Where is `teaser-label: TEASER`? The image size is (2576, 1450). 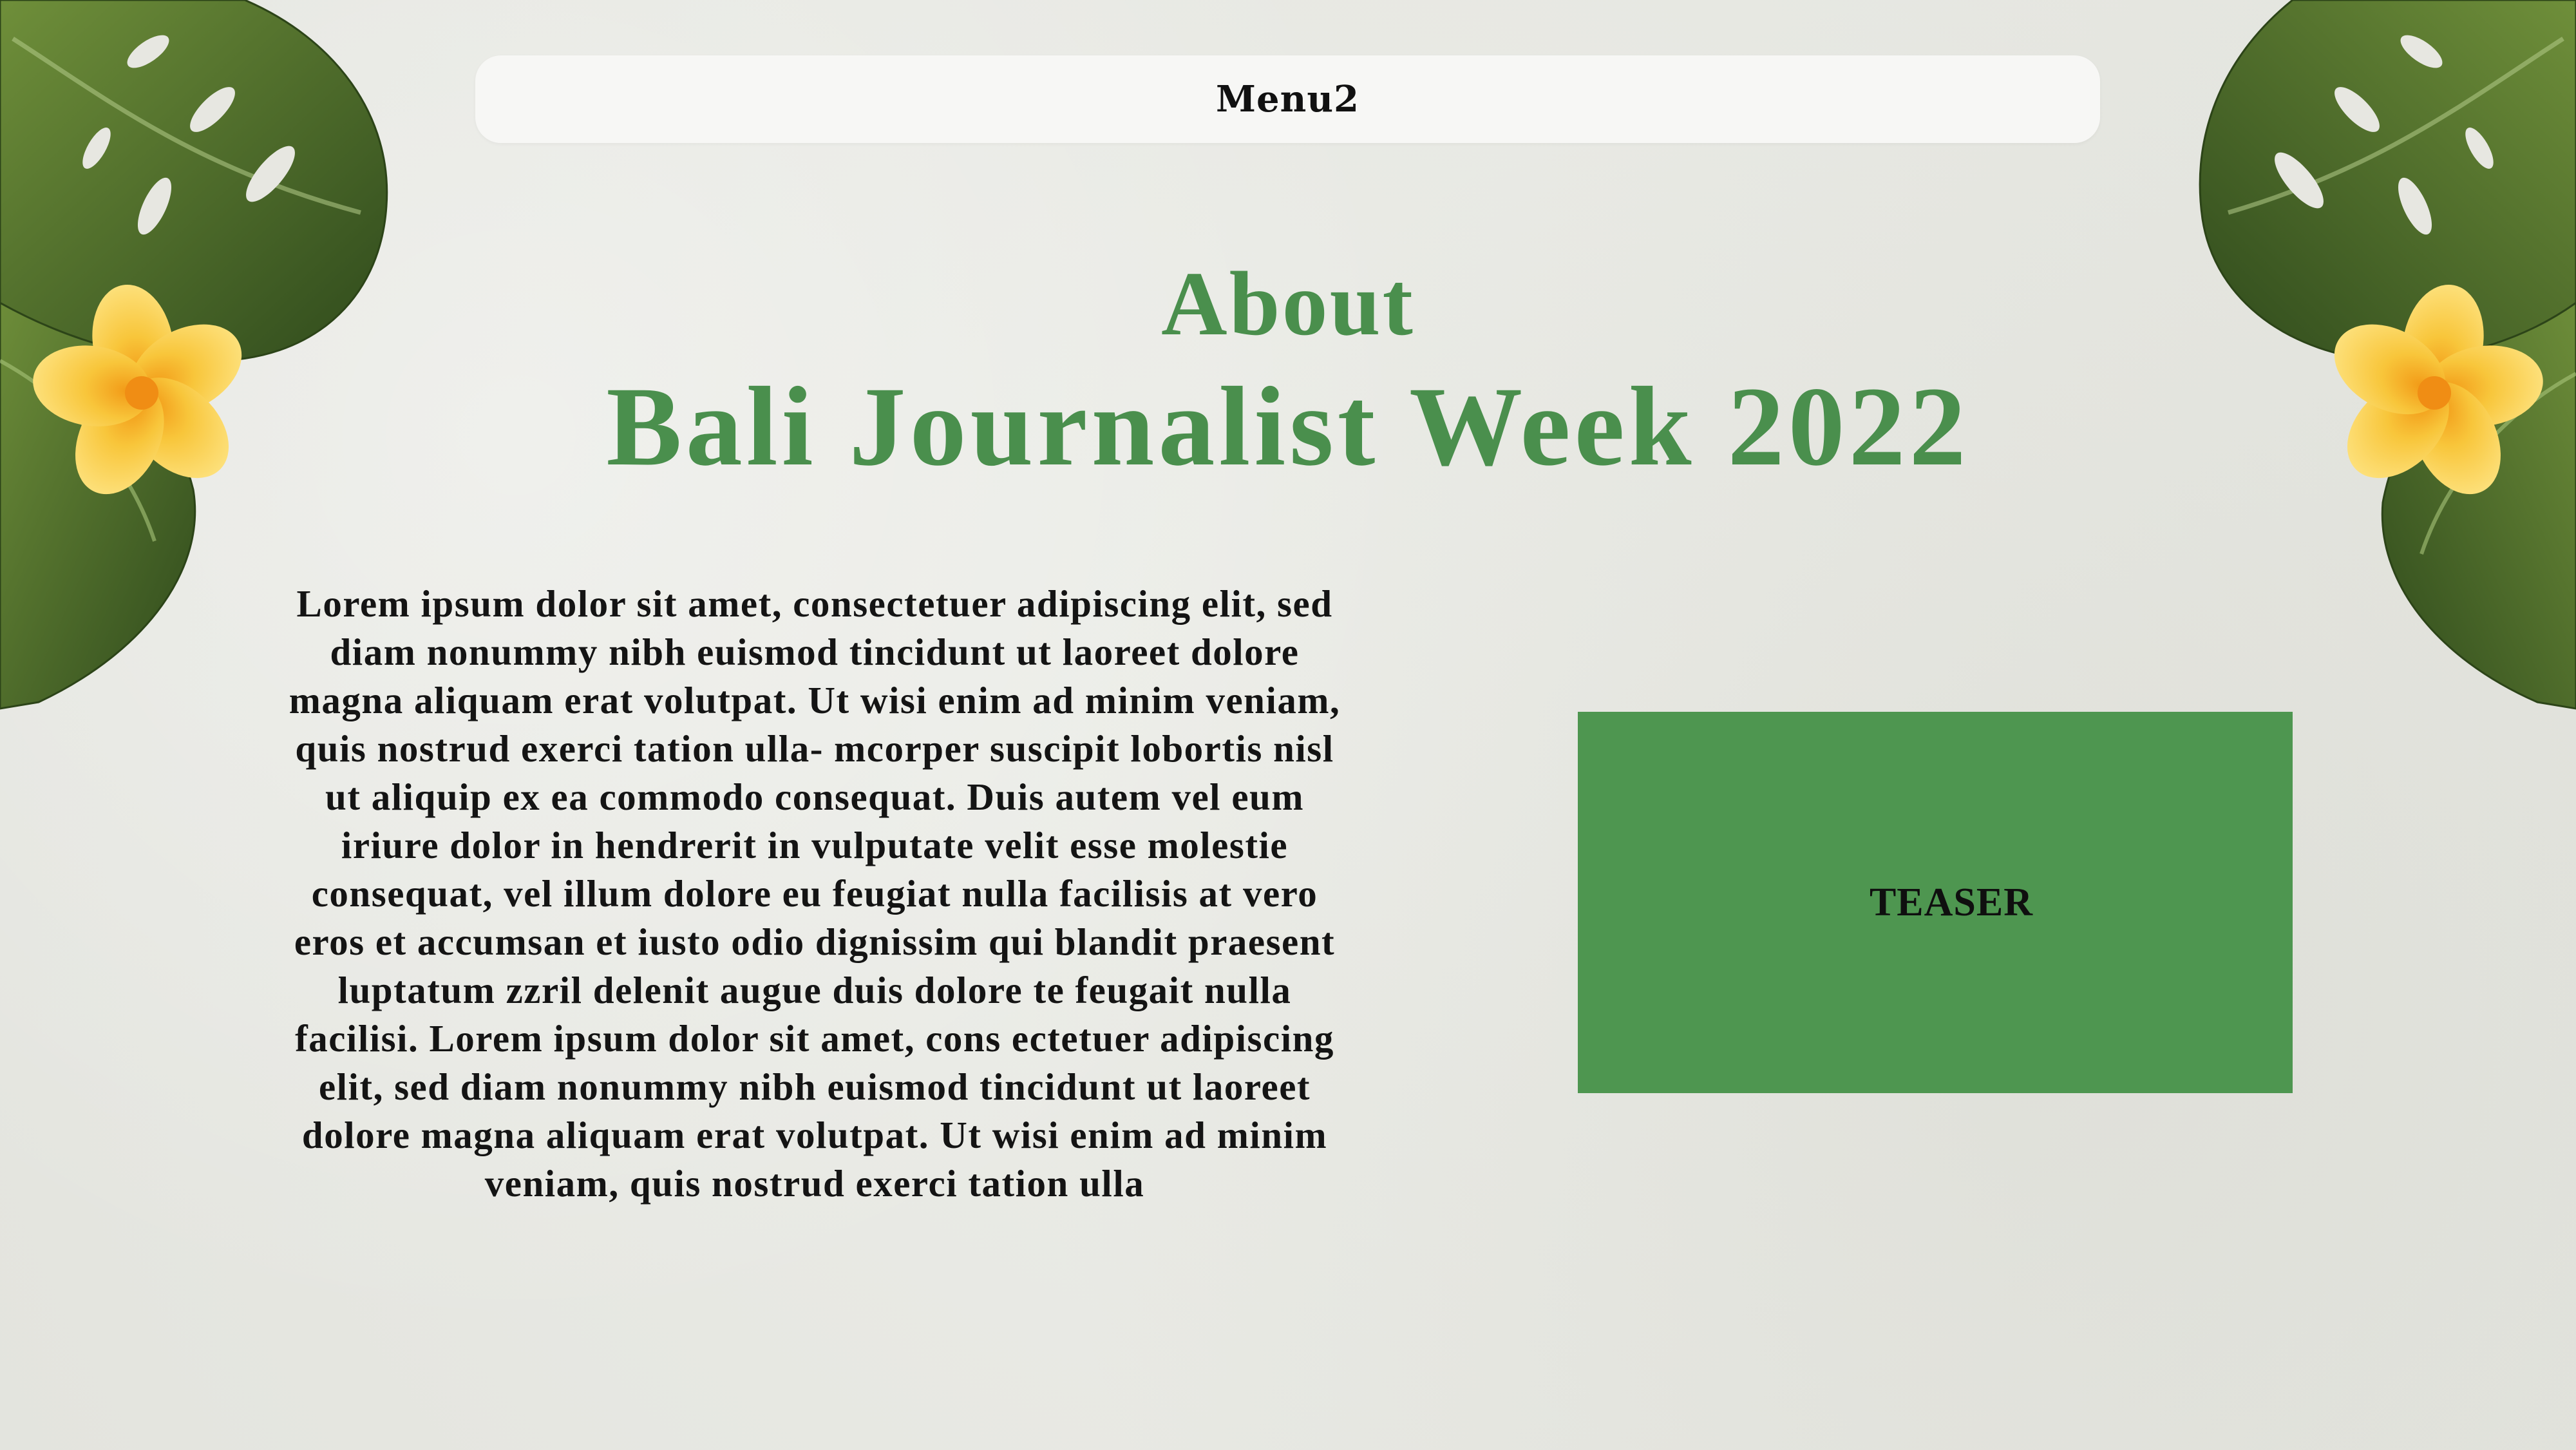
teaser-label: TEASER is located at coordinates (1952, 902).